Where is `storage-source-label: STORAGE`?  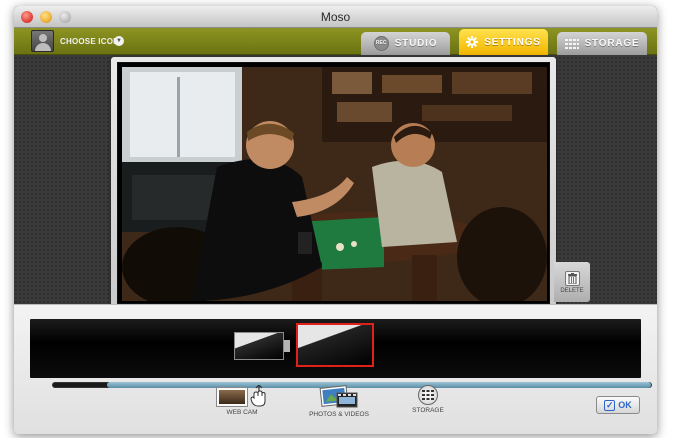
storage-source-label: STORAGE is located at coordinates (428, 410).